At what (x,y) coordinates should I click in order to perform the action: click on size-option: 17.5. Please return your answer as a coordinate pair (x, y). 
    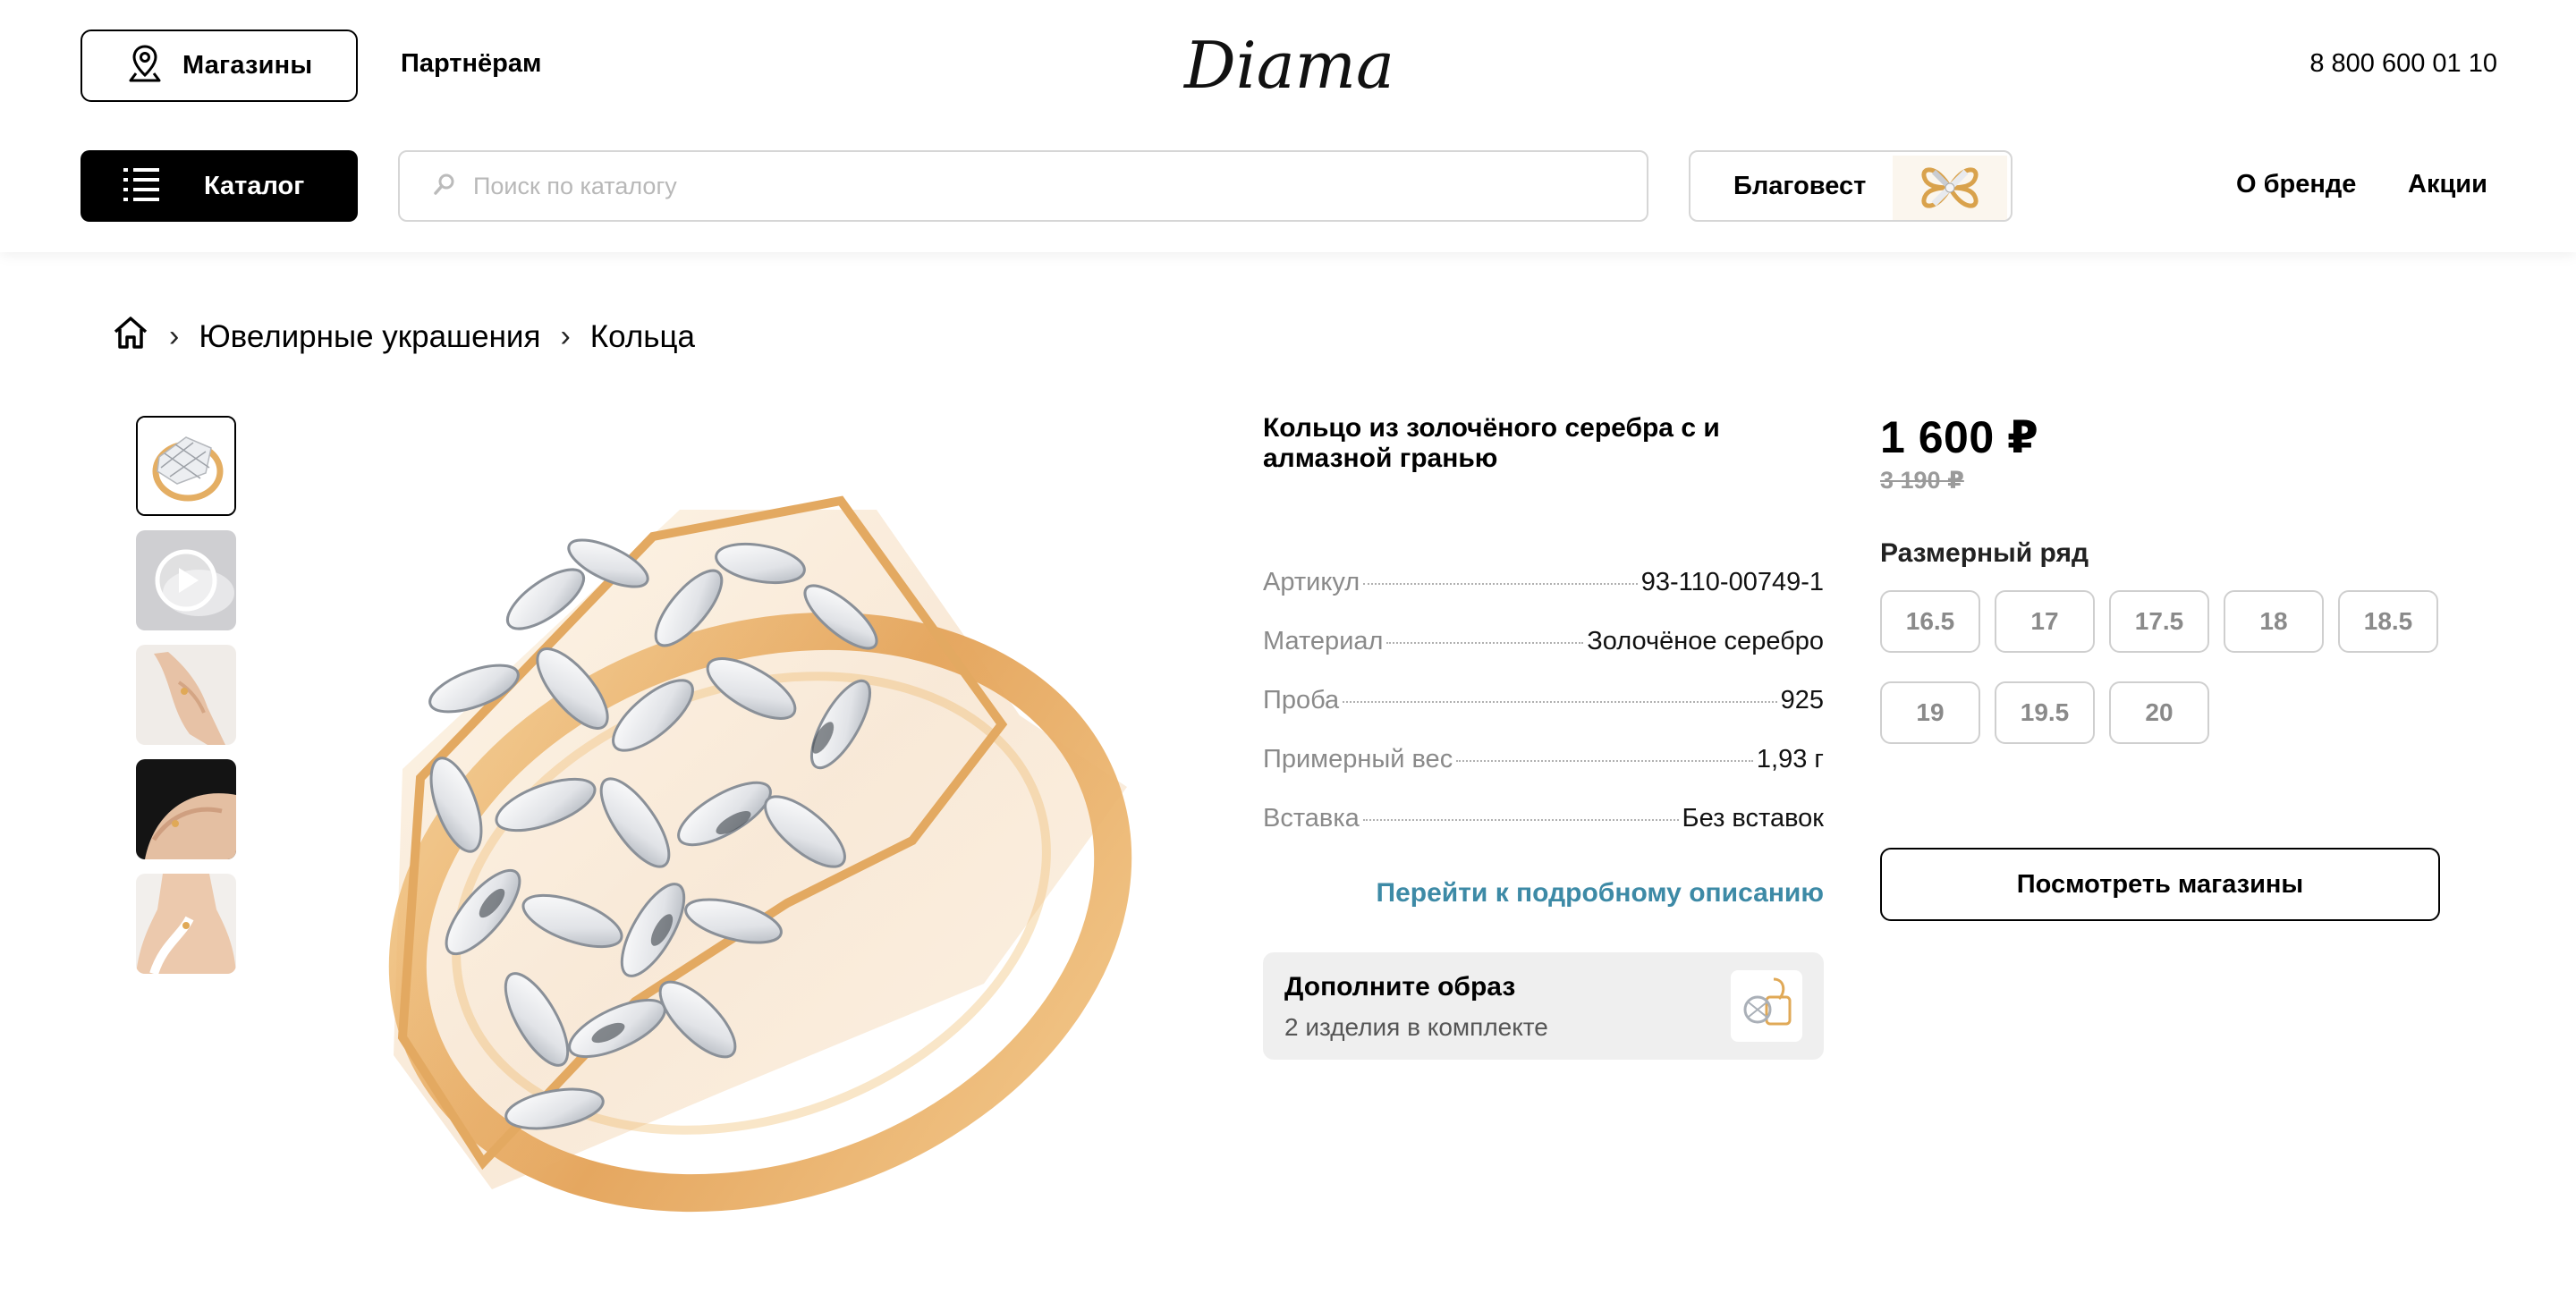
    Looking at the image, I should click on (2159, 621).